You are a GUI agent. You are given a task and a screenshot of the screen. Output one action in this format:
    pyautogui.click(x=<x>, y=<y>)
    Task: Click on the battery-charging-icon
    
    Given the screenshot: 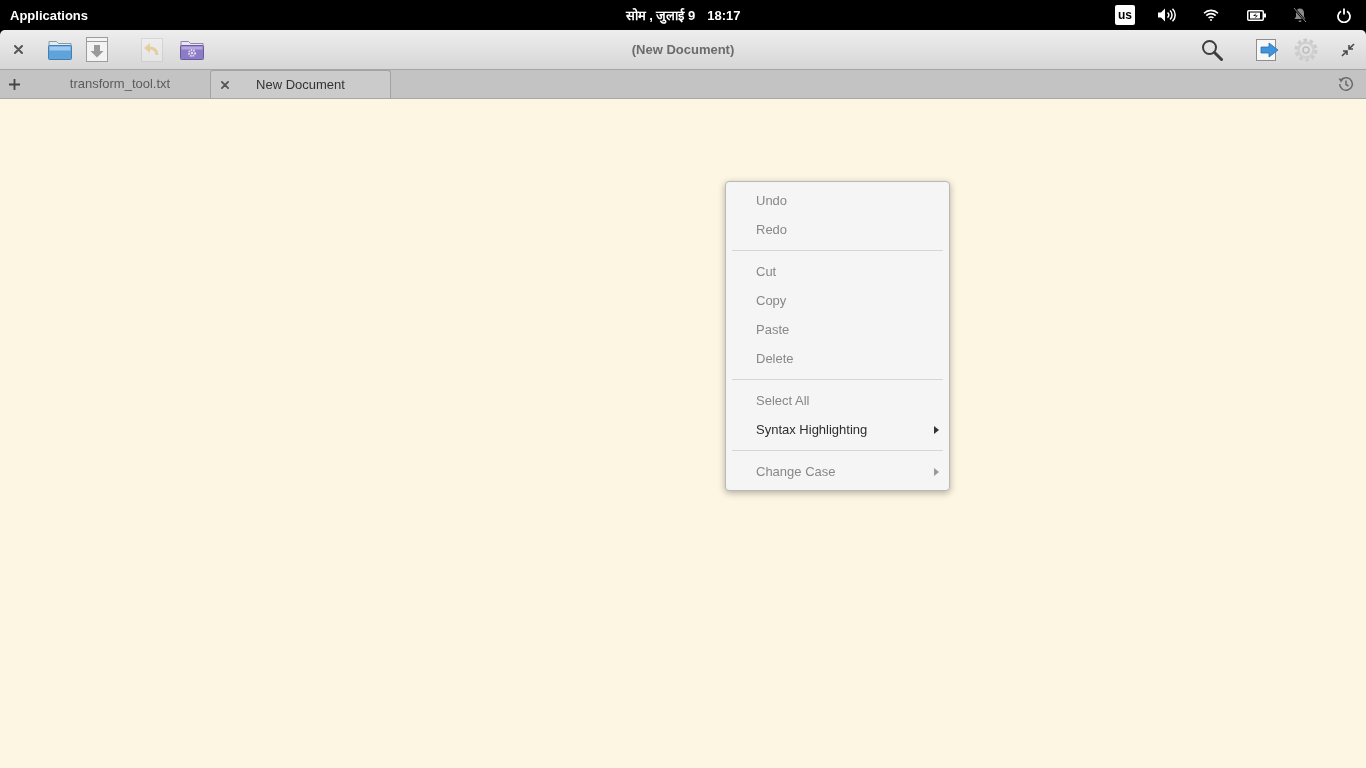 What is the action you would take?
    pyautogui.click(x=1256, y=15)
    